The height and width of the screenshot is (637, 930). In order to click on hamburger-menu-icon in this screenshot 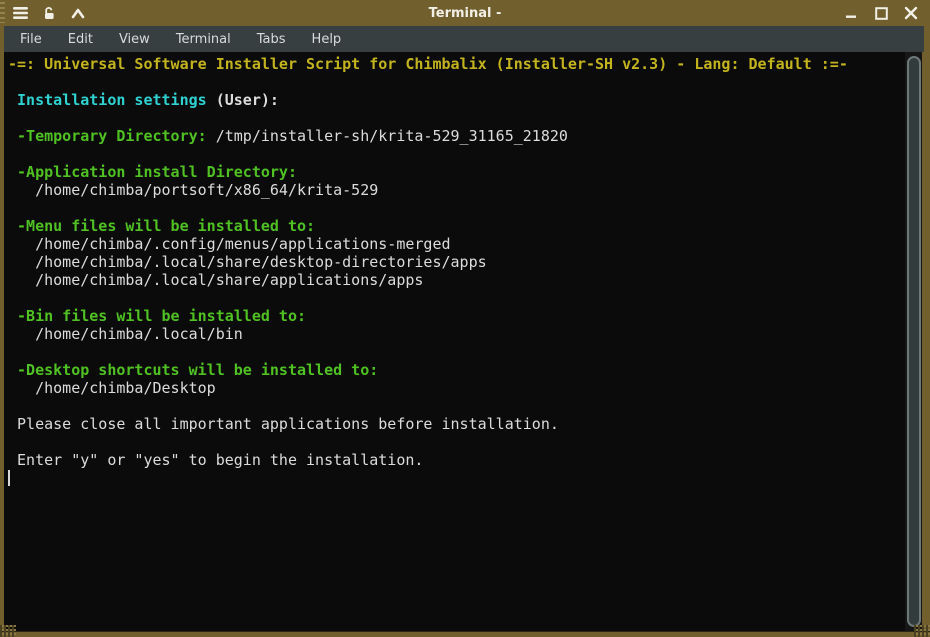, I will do `click(20, 13)`.